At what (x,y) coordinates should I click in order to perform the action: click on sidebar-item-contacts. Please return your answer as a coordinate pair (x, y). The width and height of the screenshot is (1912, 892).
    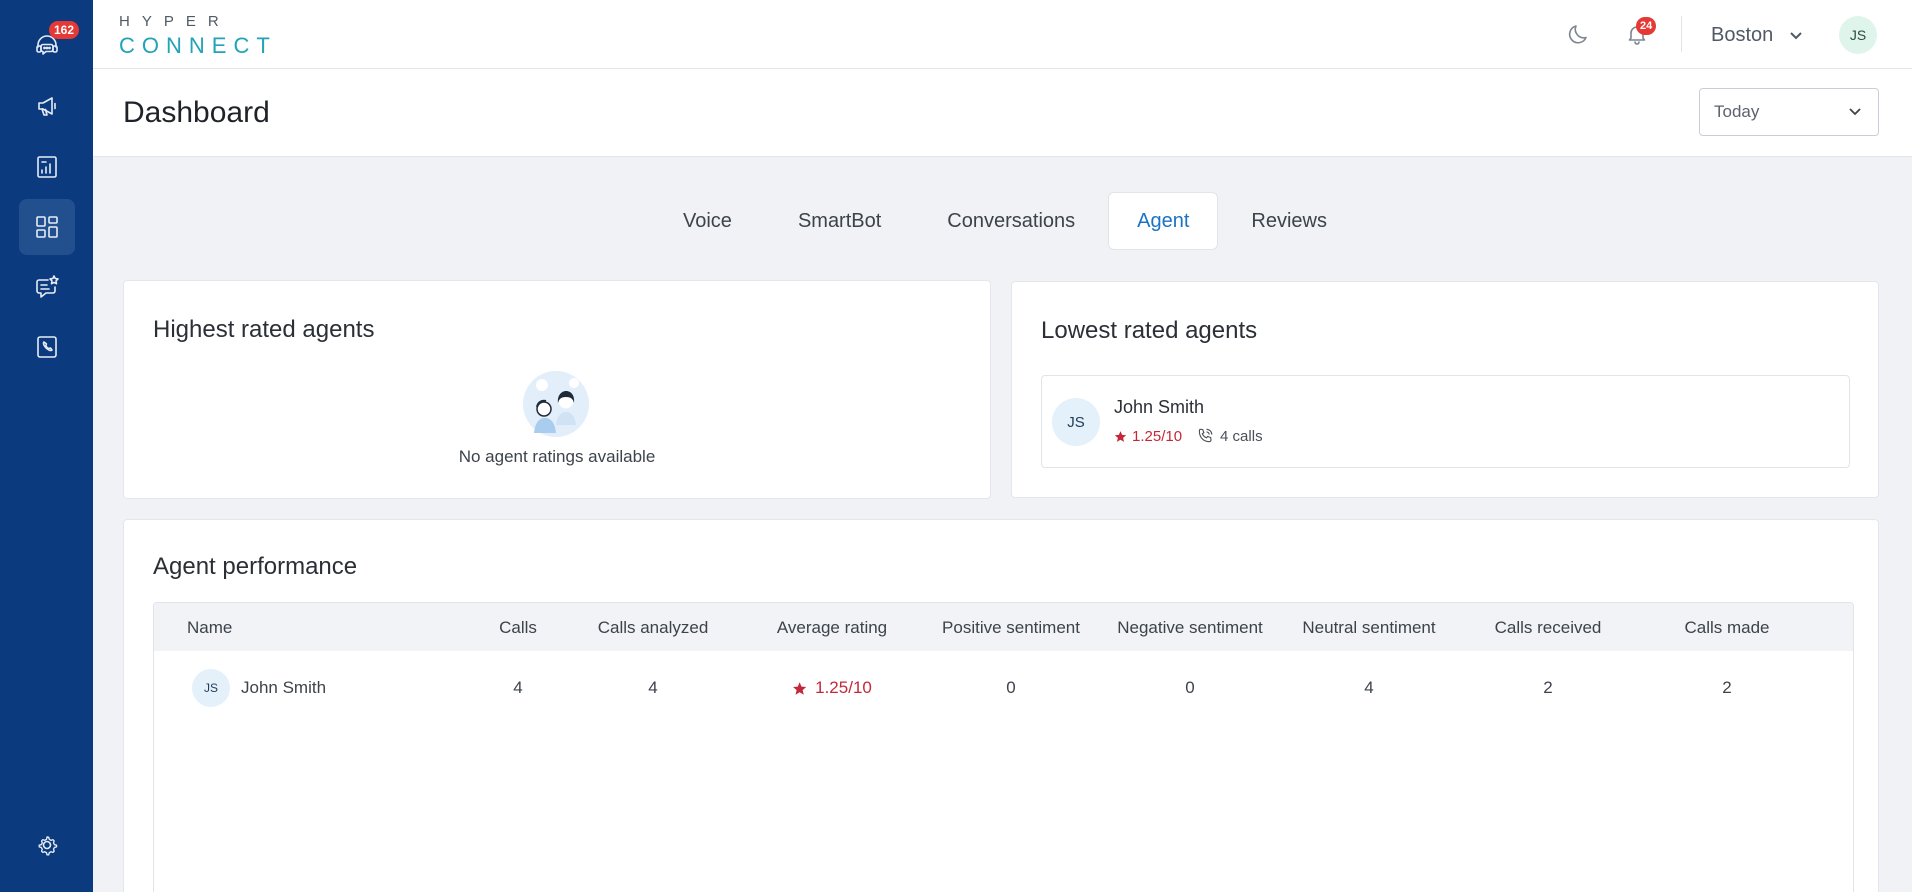
    Looking at the image, I should click on (47, 347).